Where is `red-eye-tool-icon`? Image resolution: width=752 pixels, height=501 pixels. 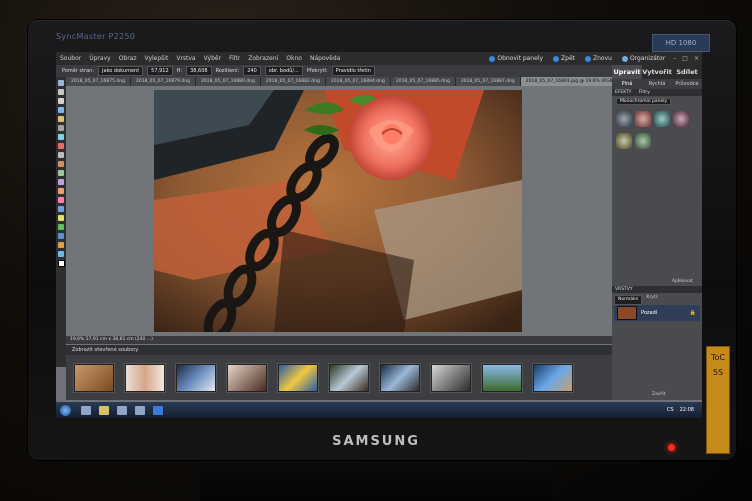
red-eye-tool-icon is located at coordinates (61, 146).